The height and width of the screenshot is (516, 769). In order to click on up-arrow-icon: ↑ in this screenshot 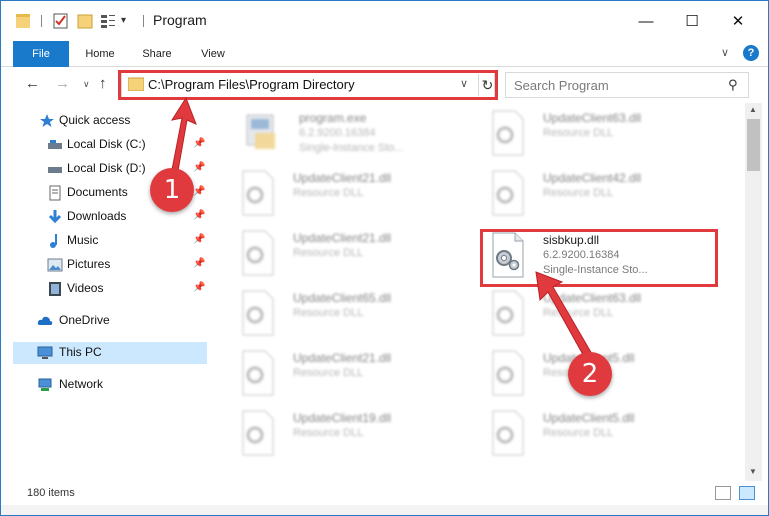, I will do `click(103, 83)`.